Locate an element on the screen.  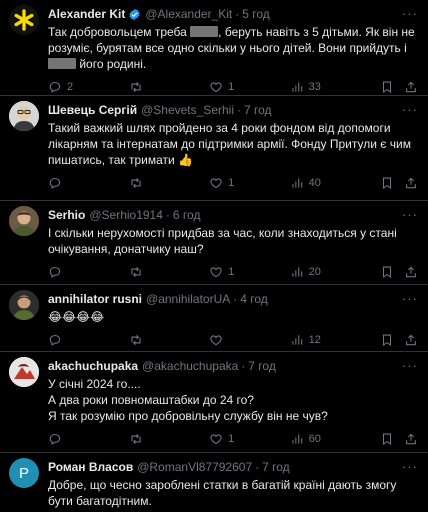
author-name: Шевець Сергій is located at coordinates (92, 110).